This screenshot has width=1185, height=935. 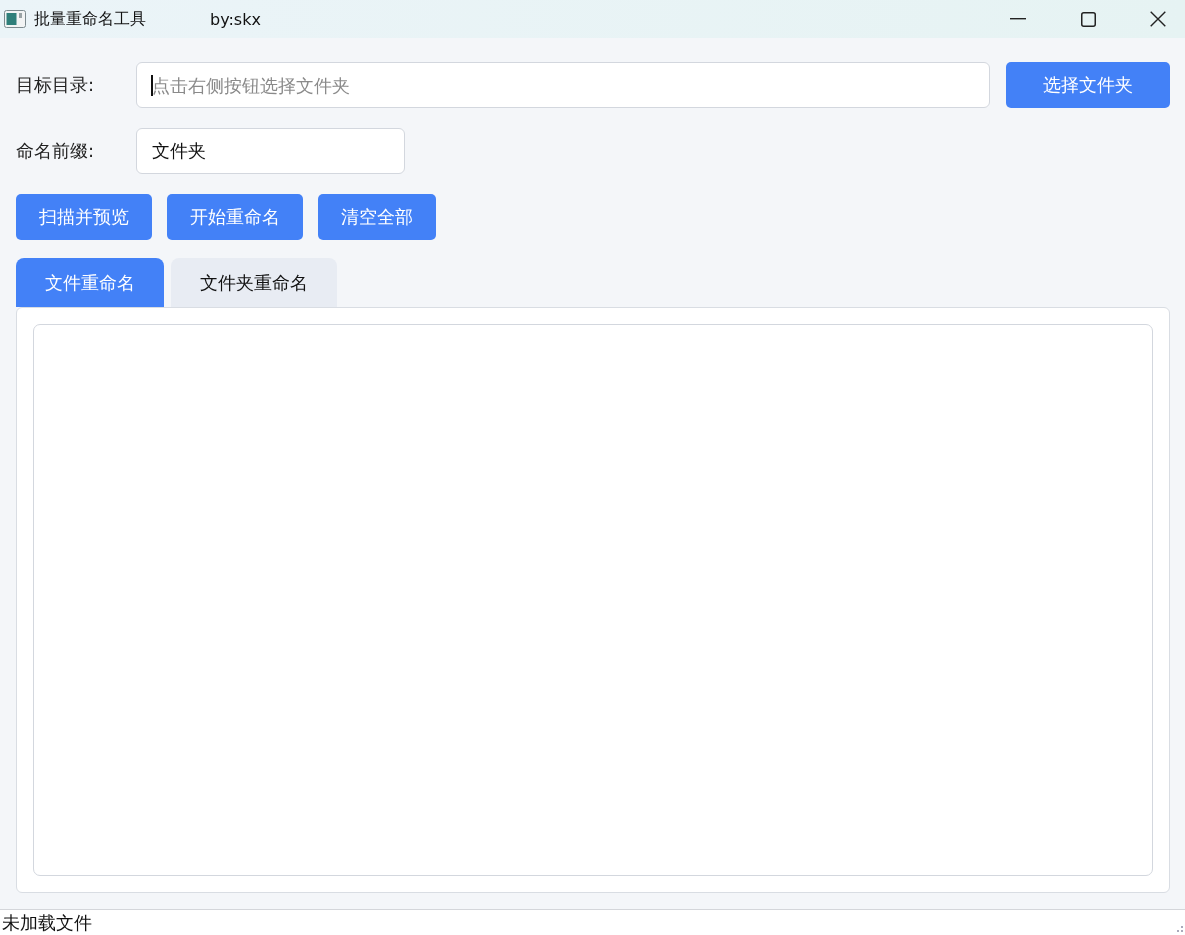 I want to click on close-icon, so click(x=1158, y=19).